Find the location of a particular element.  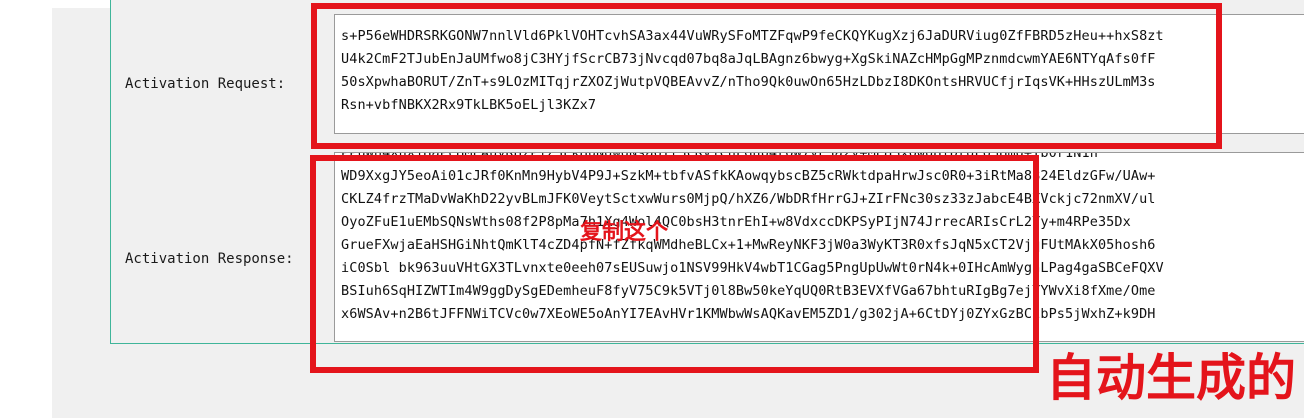

activation-response-label: Activation Response: is located at coordinates (209, 259).